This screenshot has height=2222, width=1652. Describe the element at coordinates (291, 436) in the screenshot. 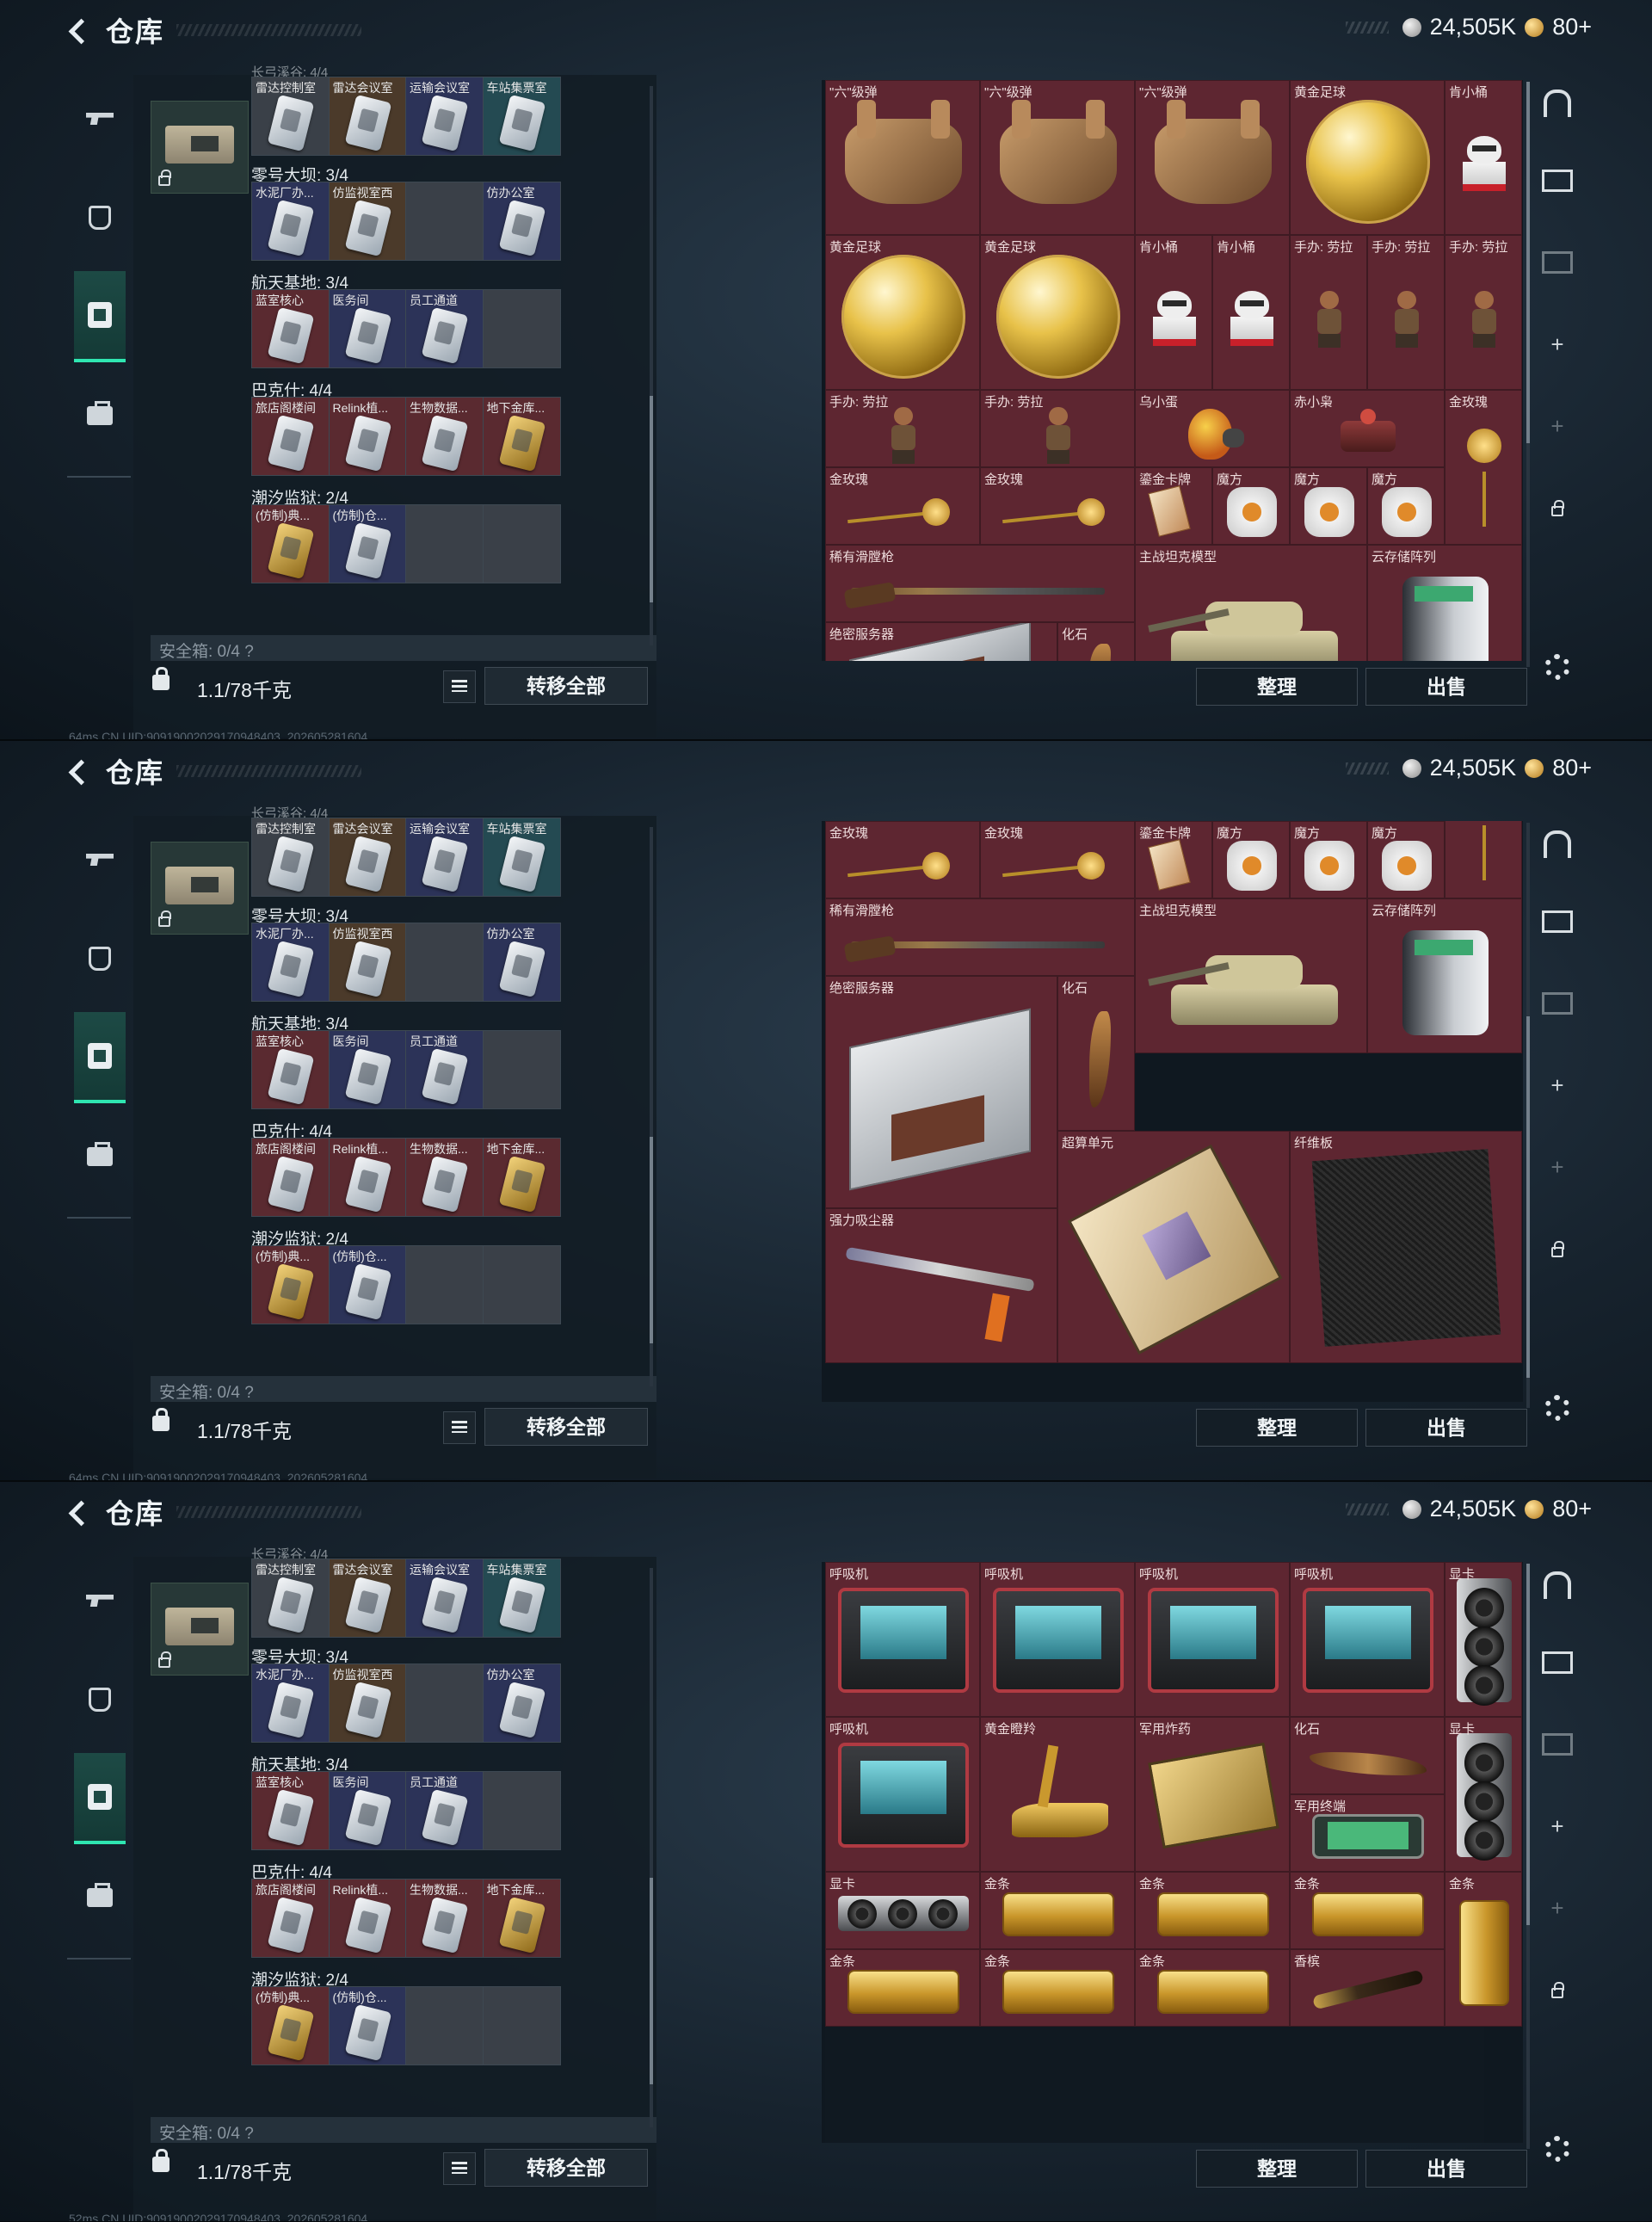

I see `keycard-slot: 旅店阁楼间` at that location.